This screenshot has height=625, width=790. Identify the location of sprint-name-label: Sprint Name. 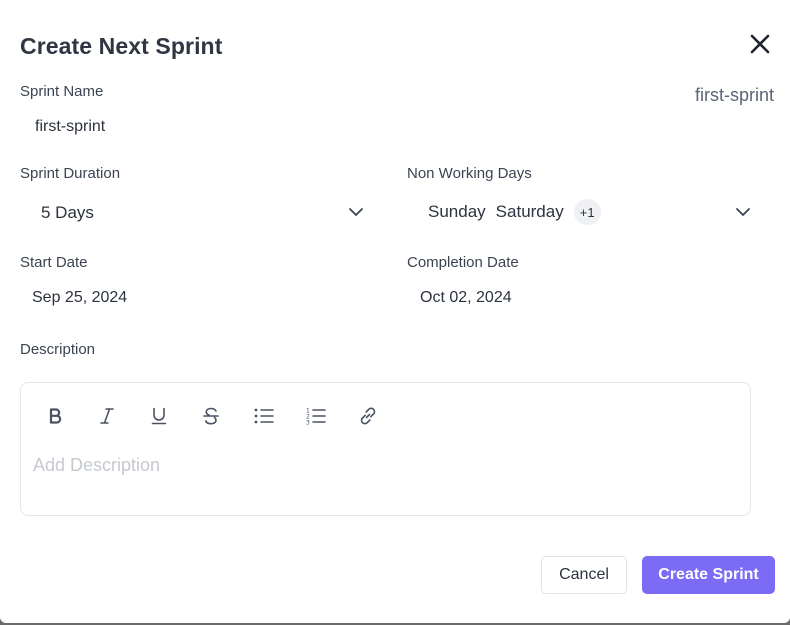
(62, 91).